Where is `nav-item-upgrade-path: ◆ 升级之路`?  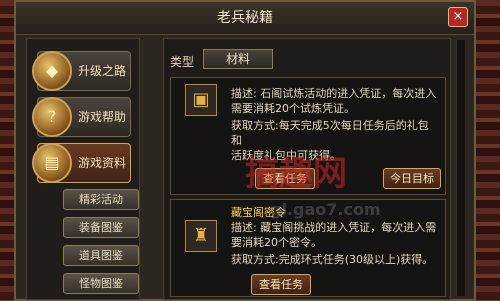 nav-item-upgrade-path: ◆ 升级之路 is located at coordinates (81, 71).